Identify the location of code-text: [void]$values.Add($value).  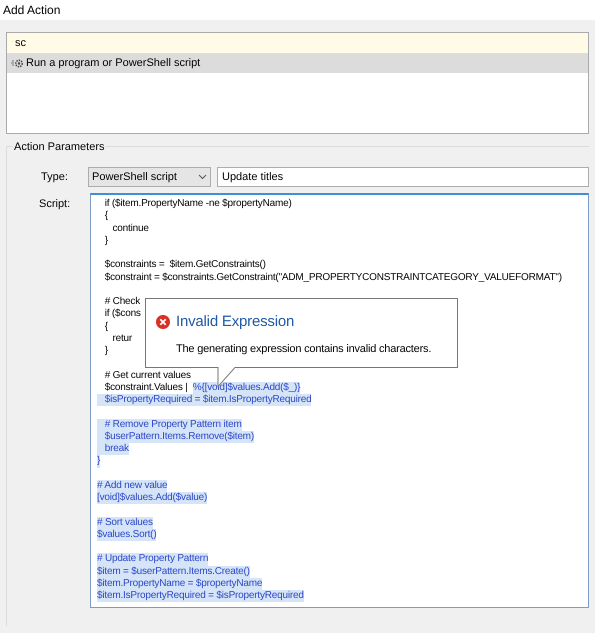
(152, 498).